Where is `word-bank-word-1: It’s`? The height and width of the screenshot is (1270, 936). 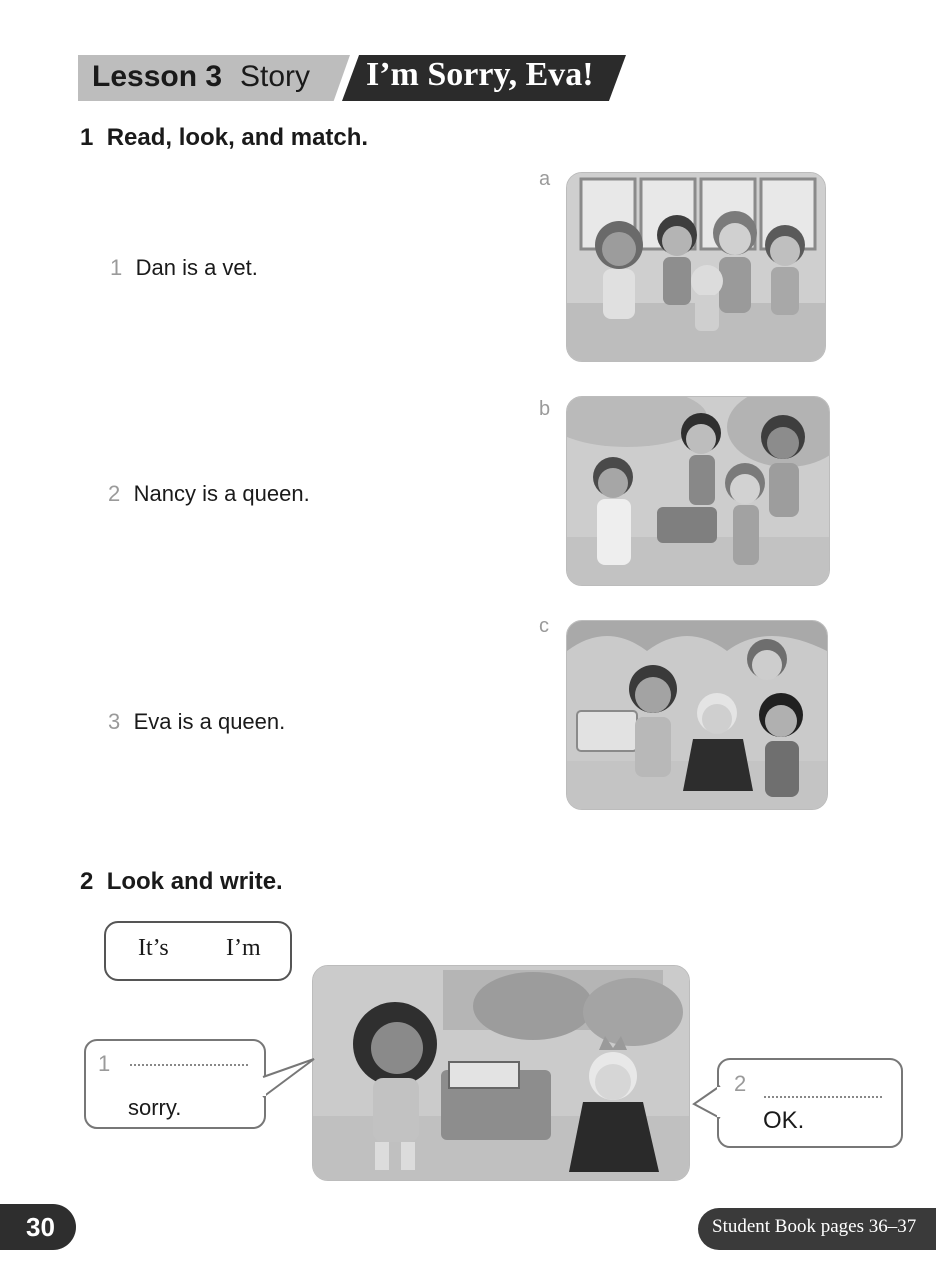
word-bank-word-1: It’s is located at coordinates (153, 948).